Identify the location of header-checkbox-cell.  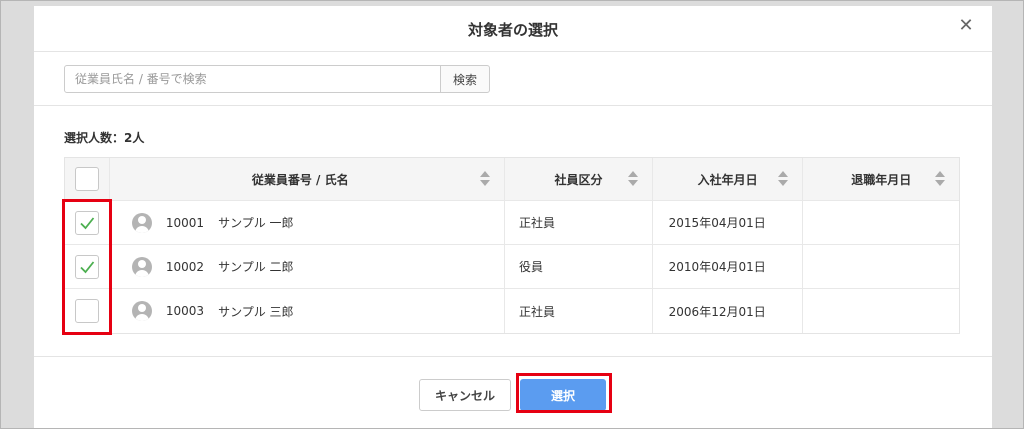
(87, 179).